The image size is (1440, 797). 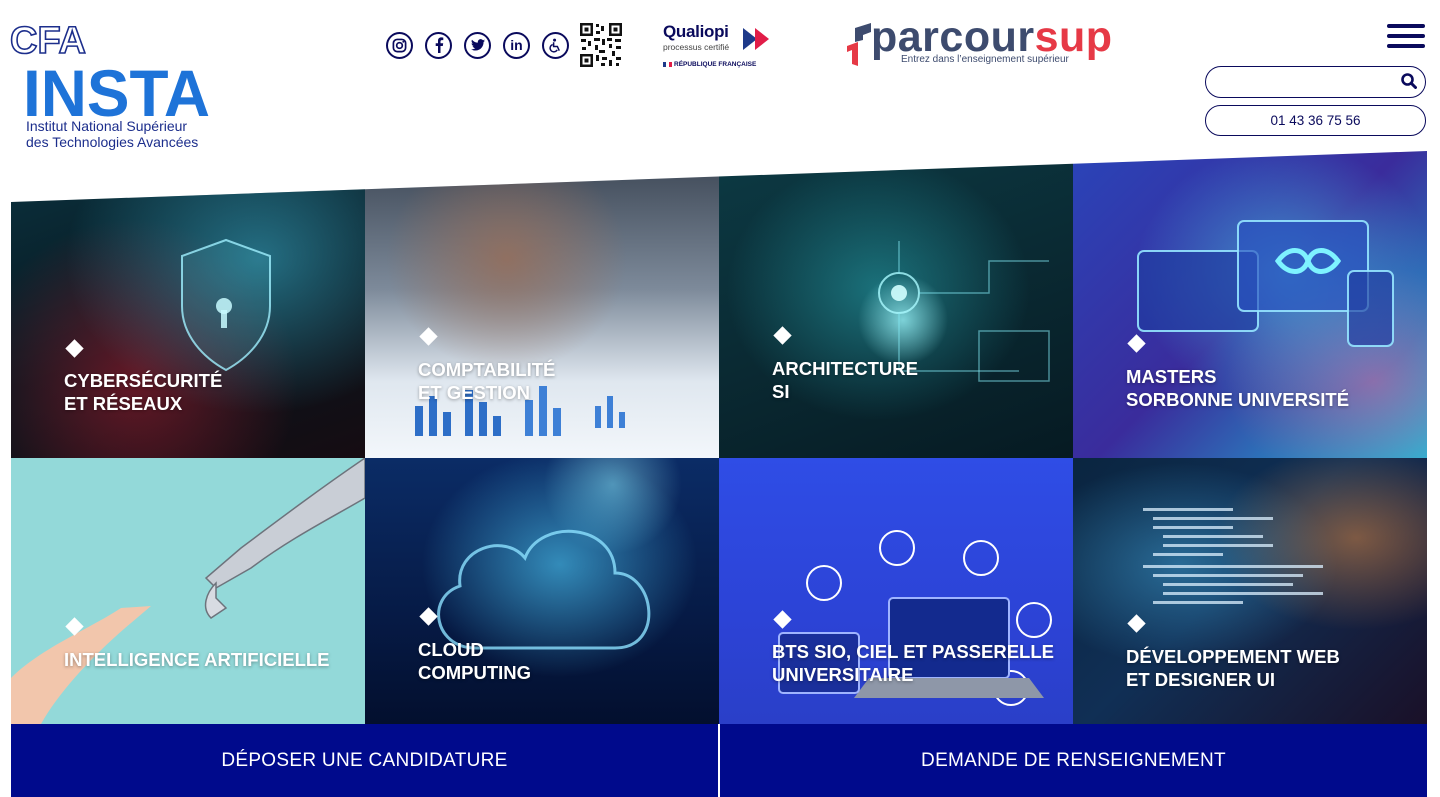 I want to click on facebook-icon, so click(x=438, y=45).